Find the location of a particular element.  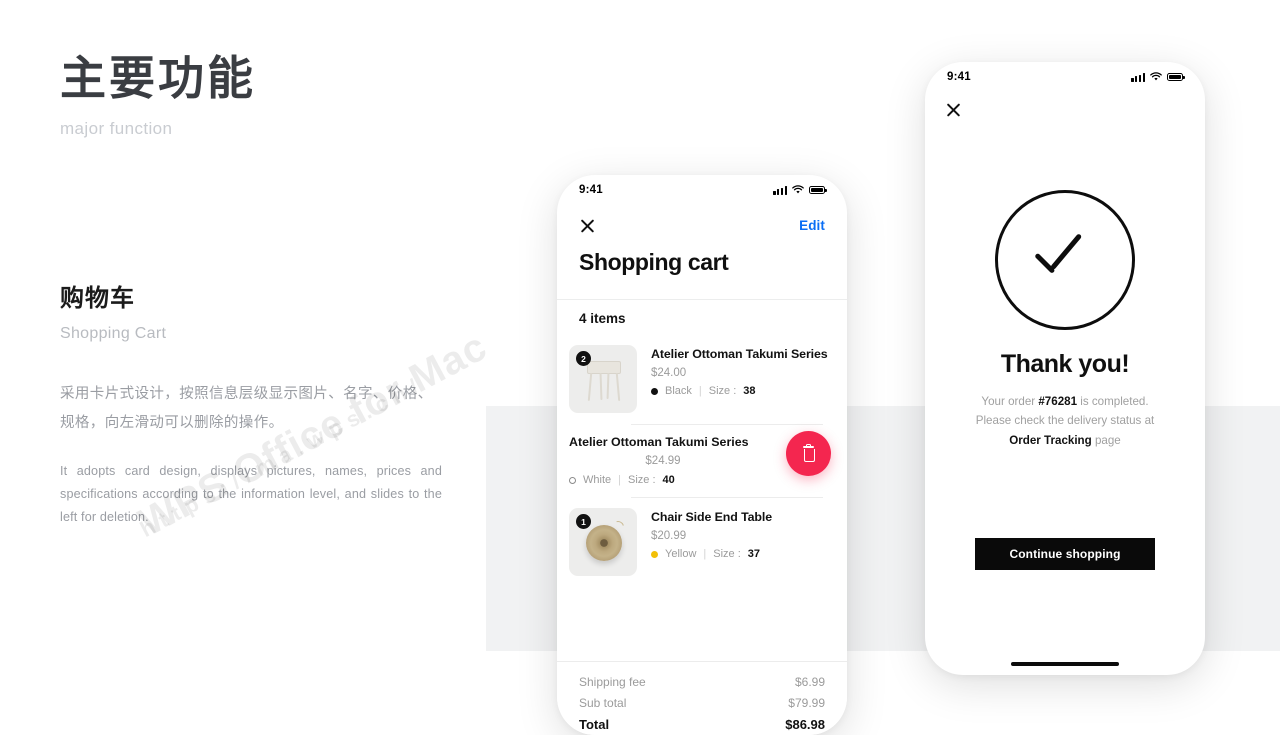

product-price: $20.99 is located at coordinates (669, 536).